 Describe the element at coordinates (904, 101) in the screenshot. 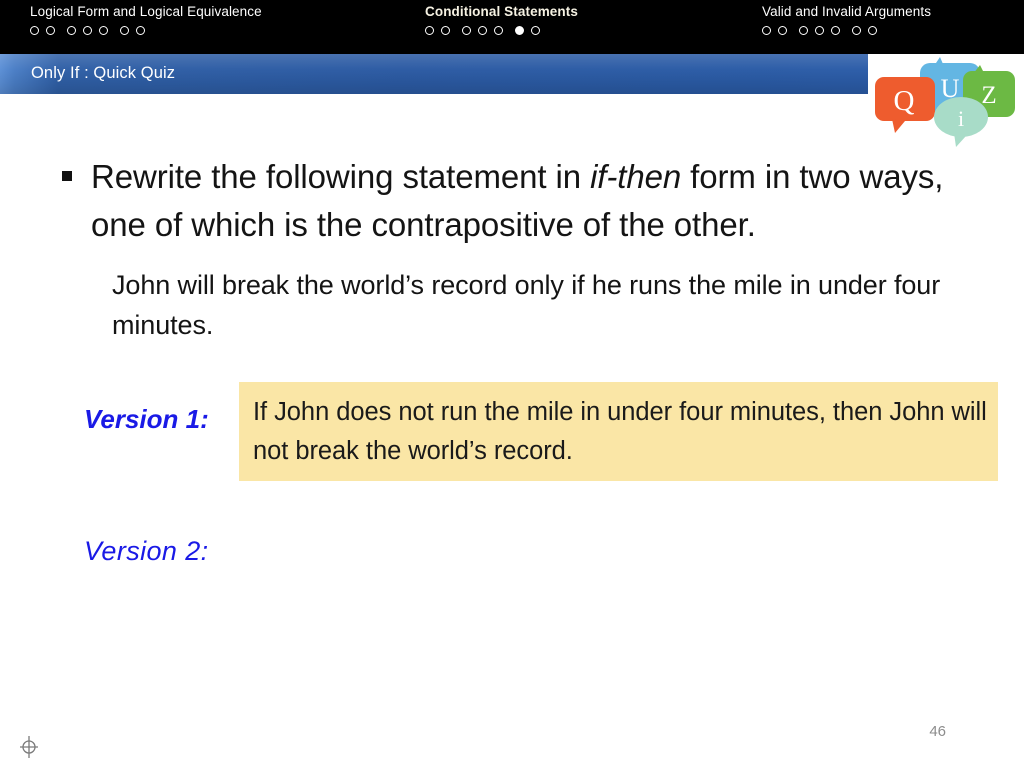

I see `svg-text: Q` at that location.